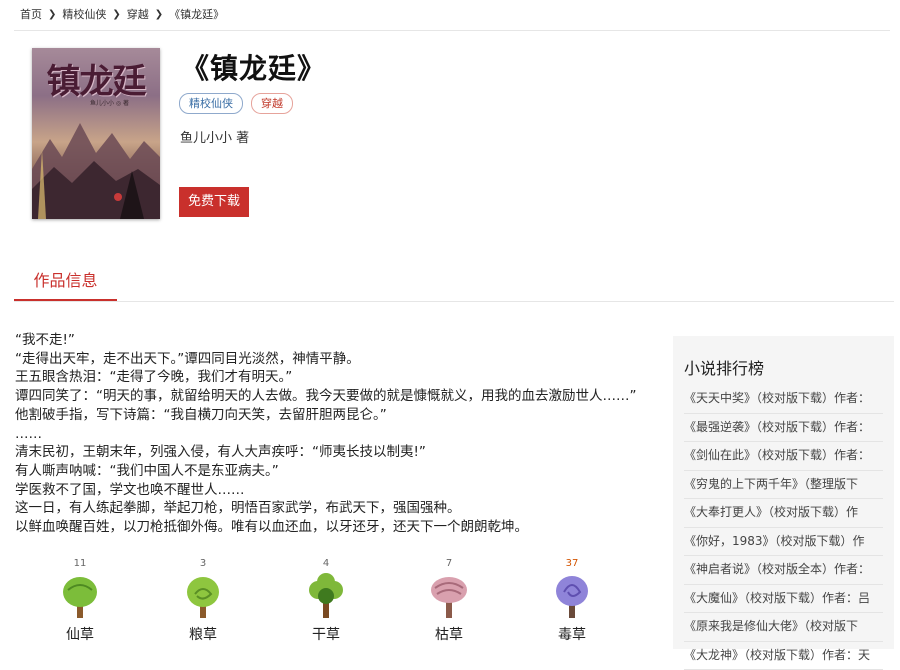 The height and width of the screenshot is (670, 900). Describe the element at coordinates (109, 102) in the screenshot. I see `cover-author: 鱼儿小小 ◎ 著` at that location.